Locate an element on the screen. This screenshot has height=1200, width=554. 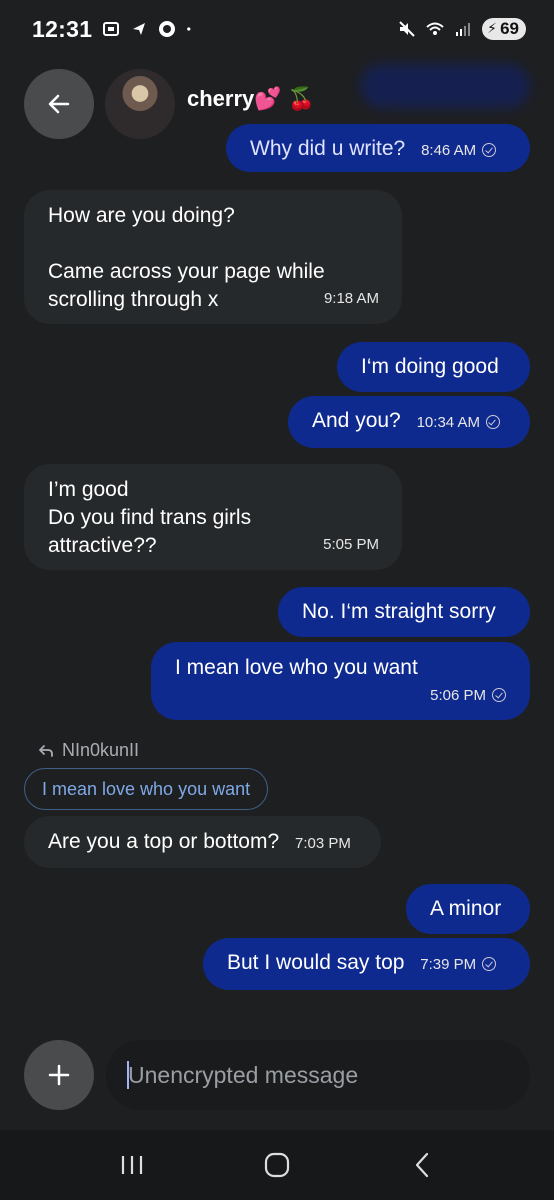
home-button is located at coordinates (277, 1165).